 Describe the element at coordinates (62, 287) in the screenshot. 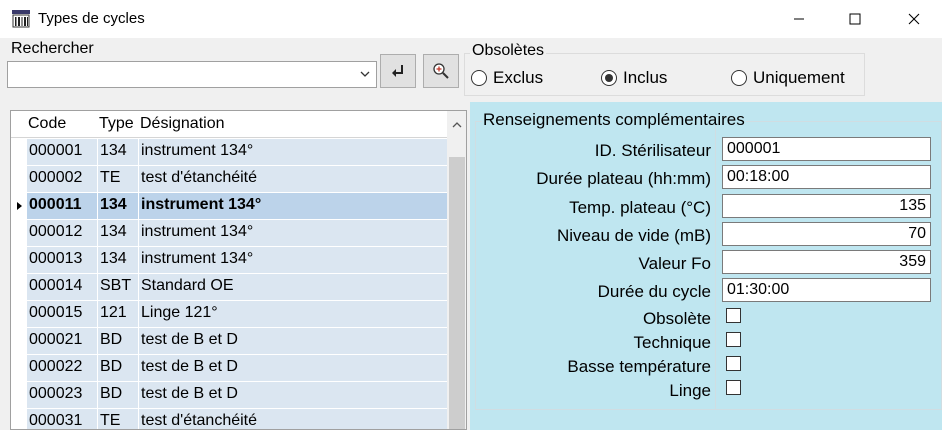

I see `cell-code: 000014` at that location.